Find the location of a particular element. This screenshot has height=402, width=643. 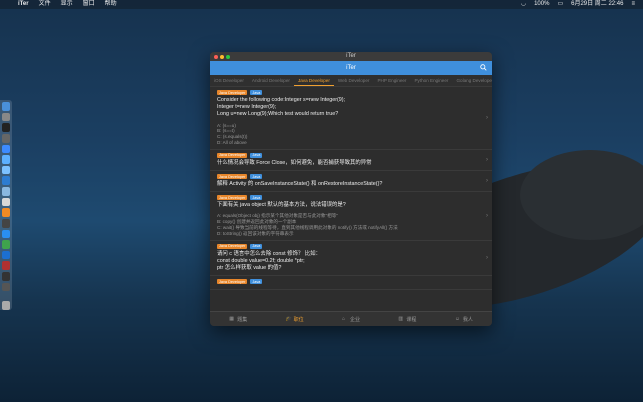

vscode-icon is located at coordinates (6, 234).